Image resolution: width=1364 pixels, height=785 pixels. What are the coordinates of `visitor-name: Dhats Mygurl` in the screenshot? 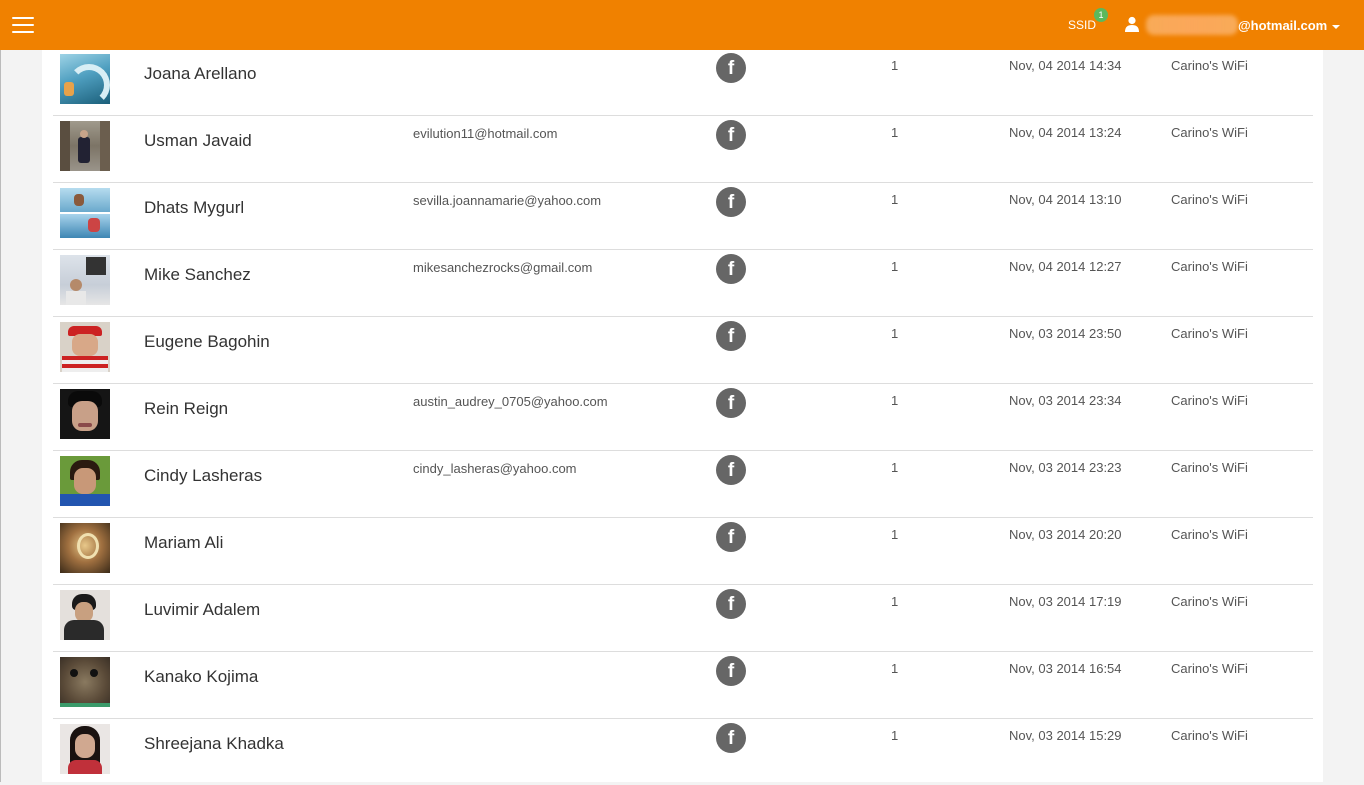 It's located at (194, 207).